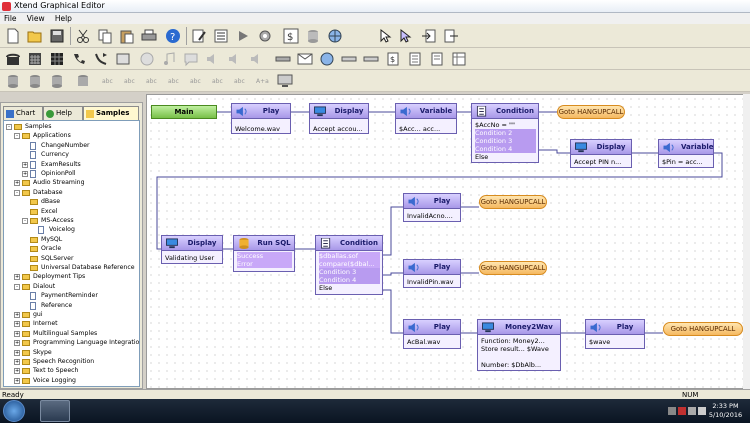 The height and width of the screenshot is (423, 750). Describe the element at coordinates (192, 249) in the screenshot. I see `flow-block-display3: Display Validating User` at that location.